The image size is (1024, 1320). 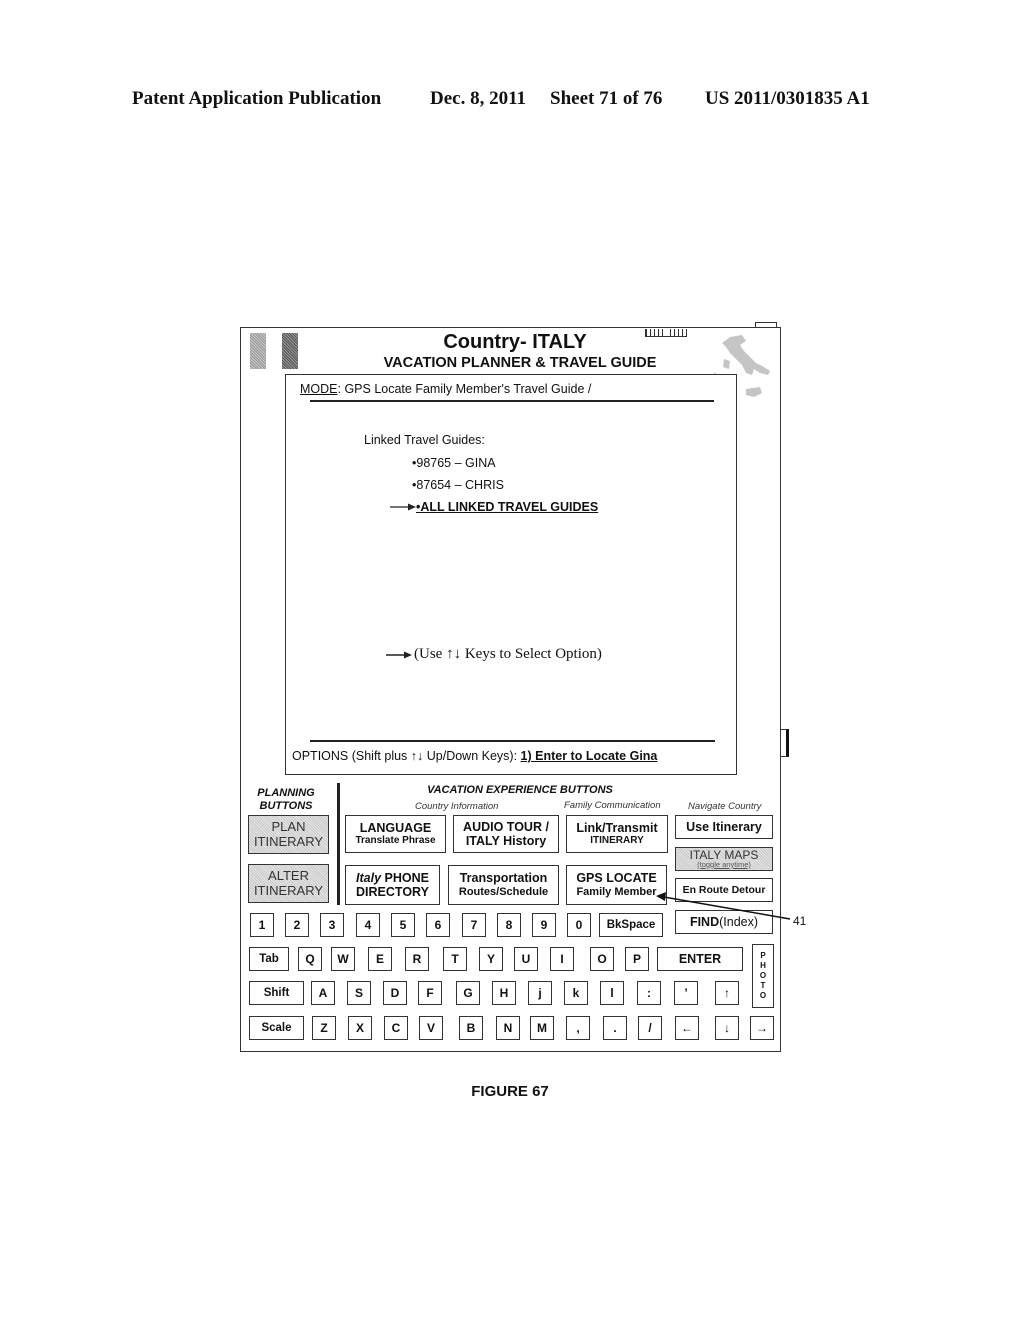 I want to click on key-enter: ENTER, so click(x=700, y=959).